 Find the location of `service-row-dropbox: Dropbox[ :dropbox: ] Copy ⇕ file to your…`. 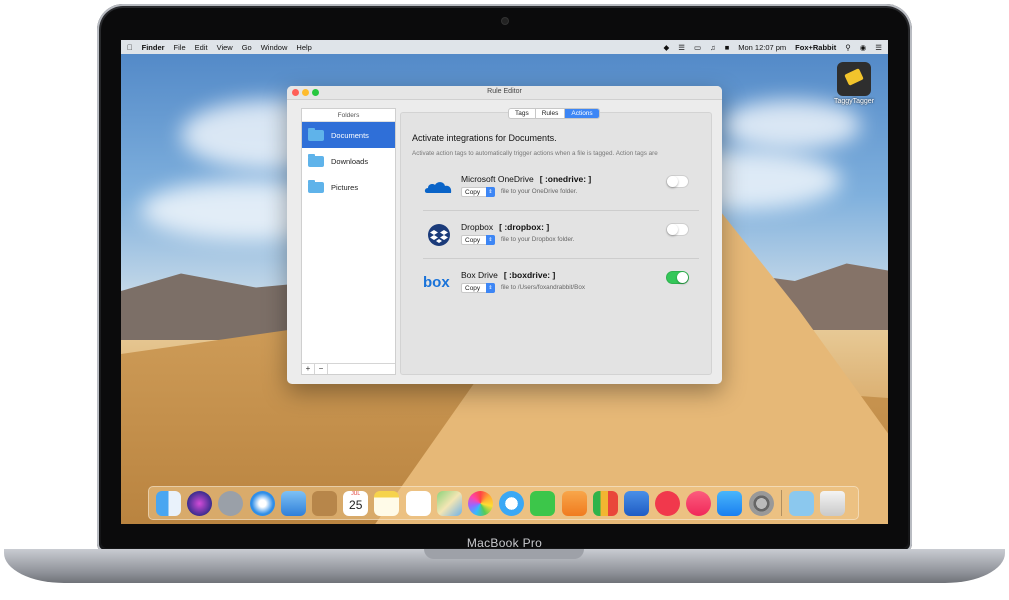

service-row-dropbox: Dropbox[ :dropbox: ] Copy ⇕ file to your… is located at coordinates (561, 235).